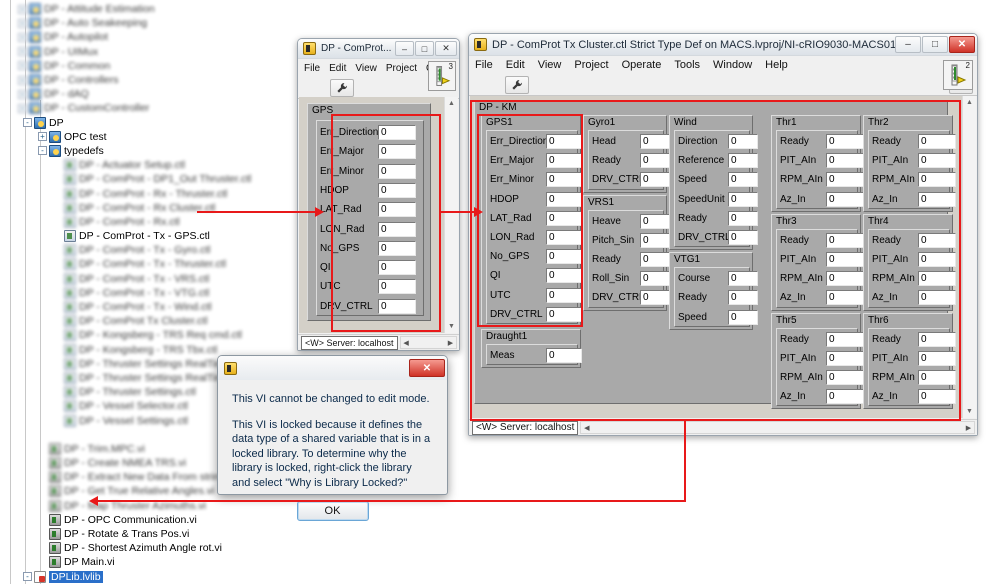  Describe the element at coordinates (150, 222) in the screenshot. I see `tree-item: DP - ComProt - Rx.ctl` at that location.